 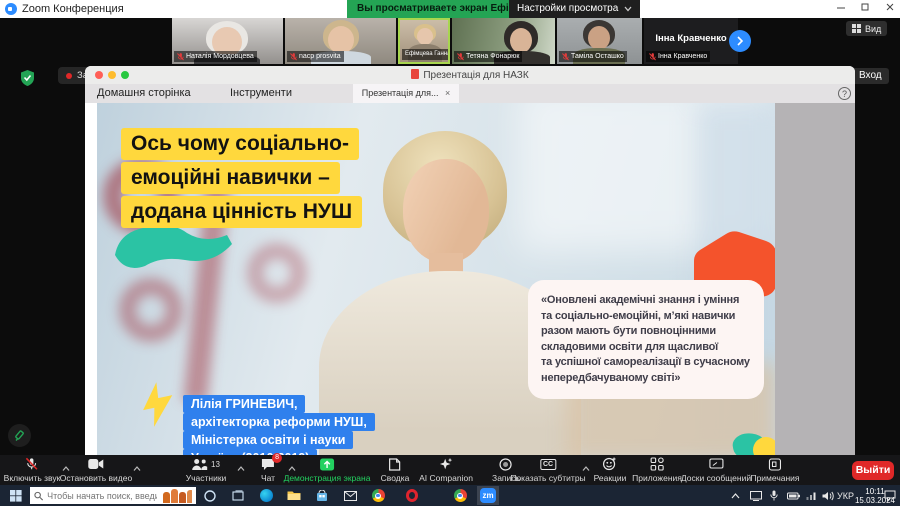 I want to click on search-icon, so click(x=39, y=495).